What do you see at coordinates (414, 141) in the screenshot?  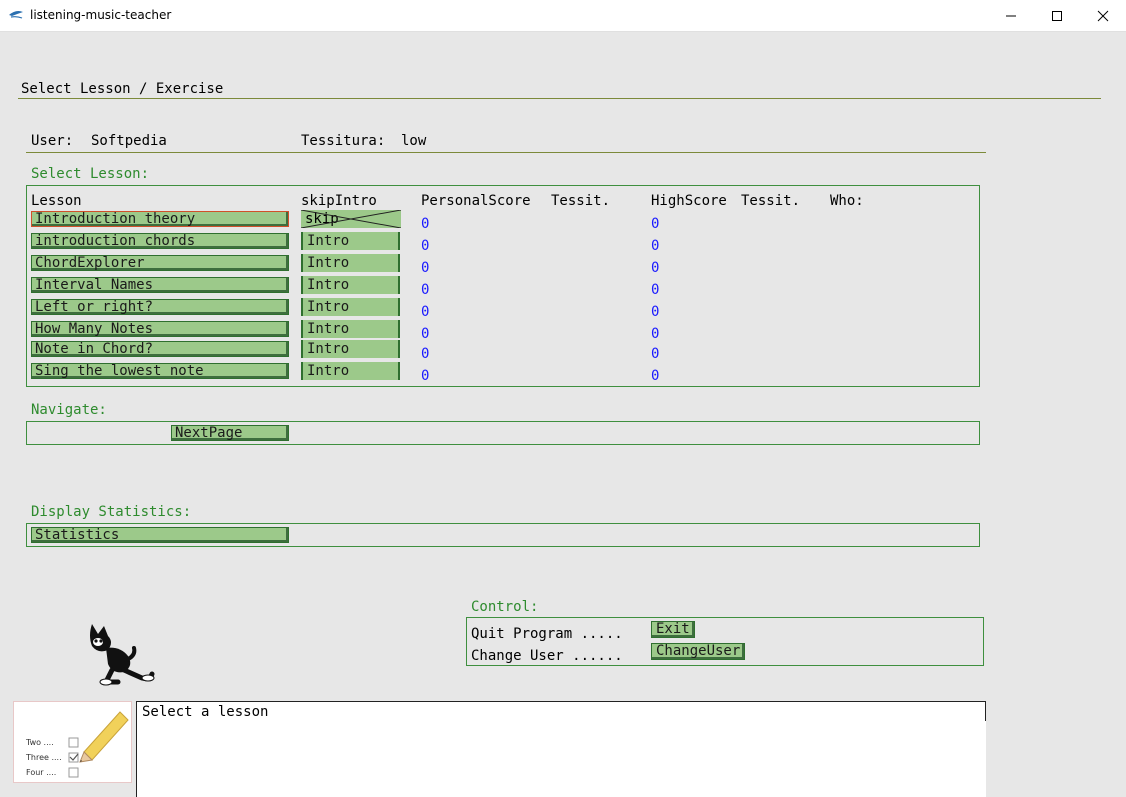 I see `tessitura-value: low` at bounding box center [414, 141].